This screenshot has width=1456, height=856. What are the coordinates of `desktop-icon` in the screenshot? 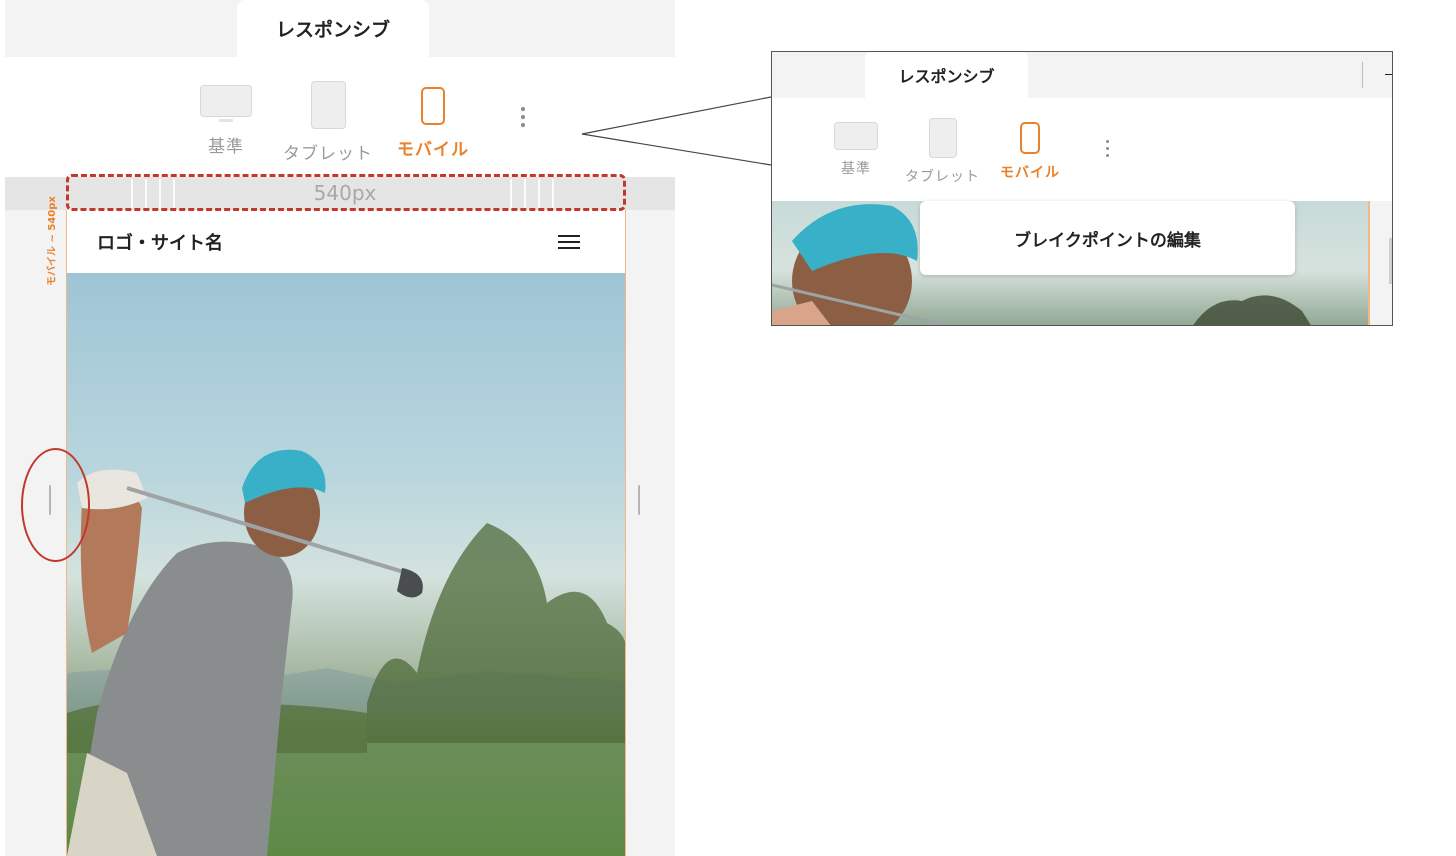 It's located at (856, 136).